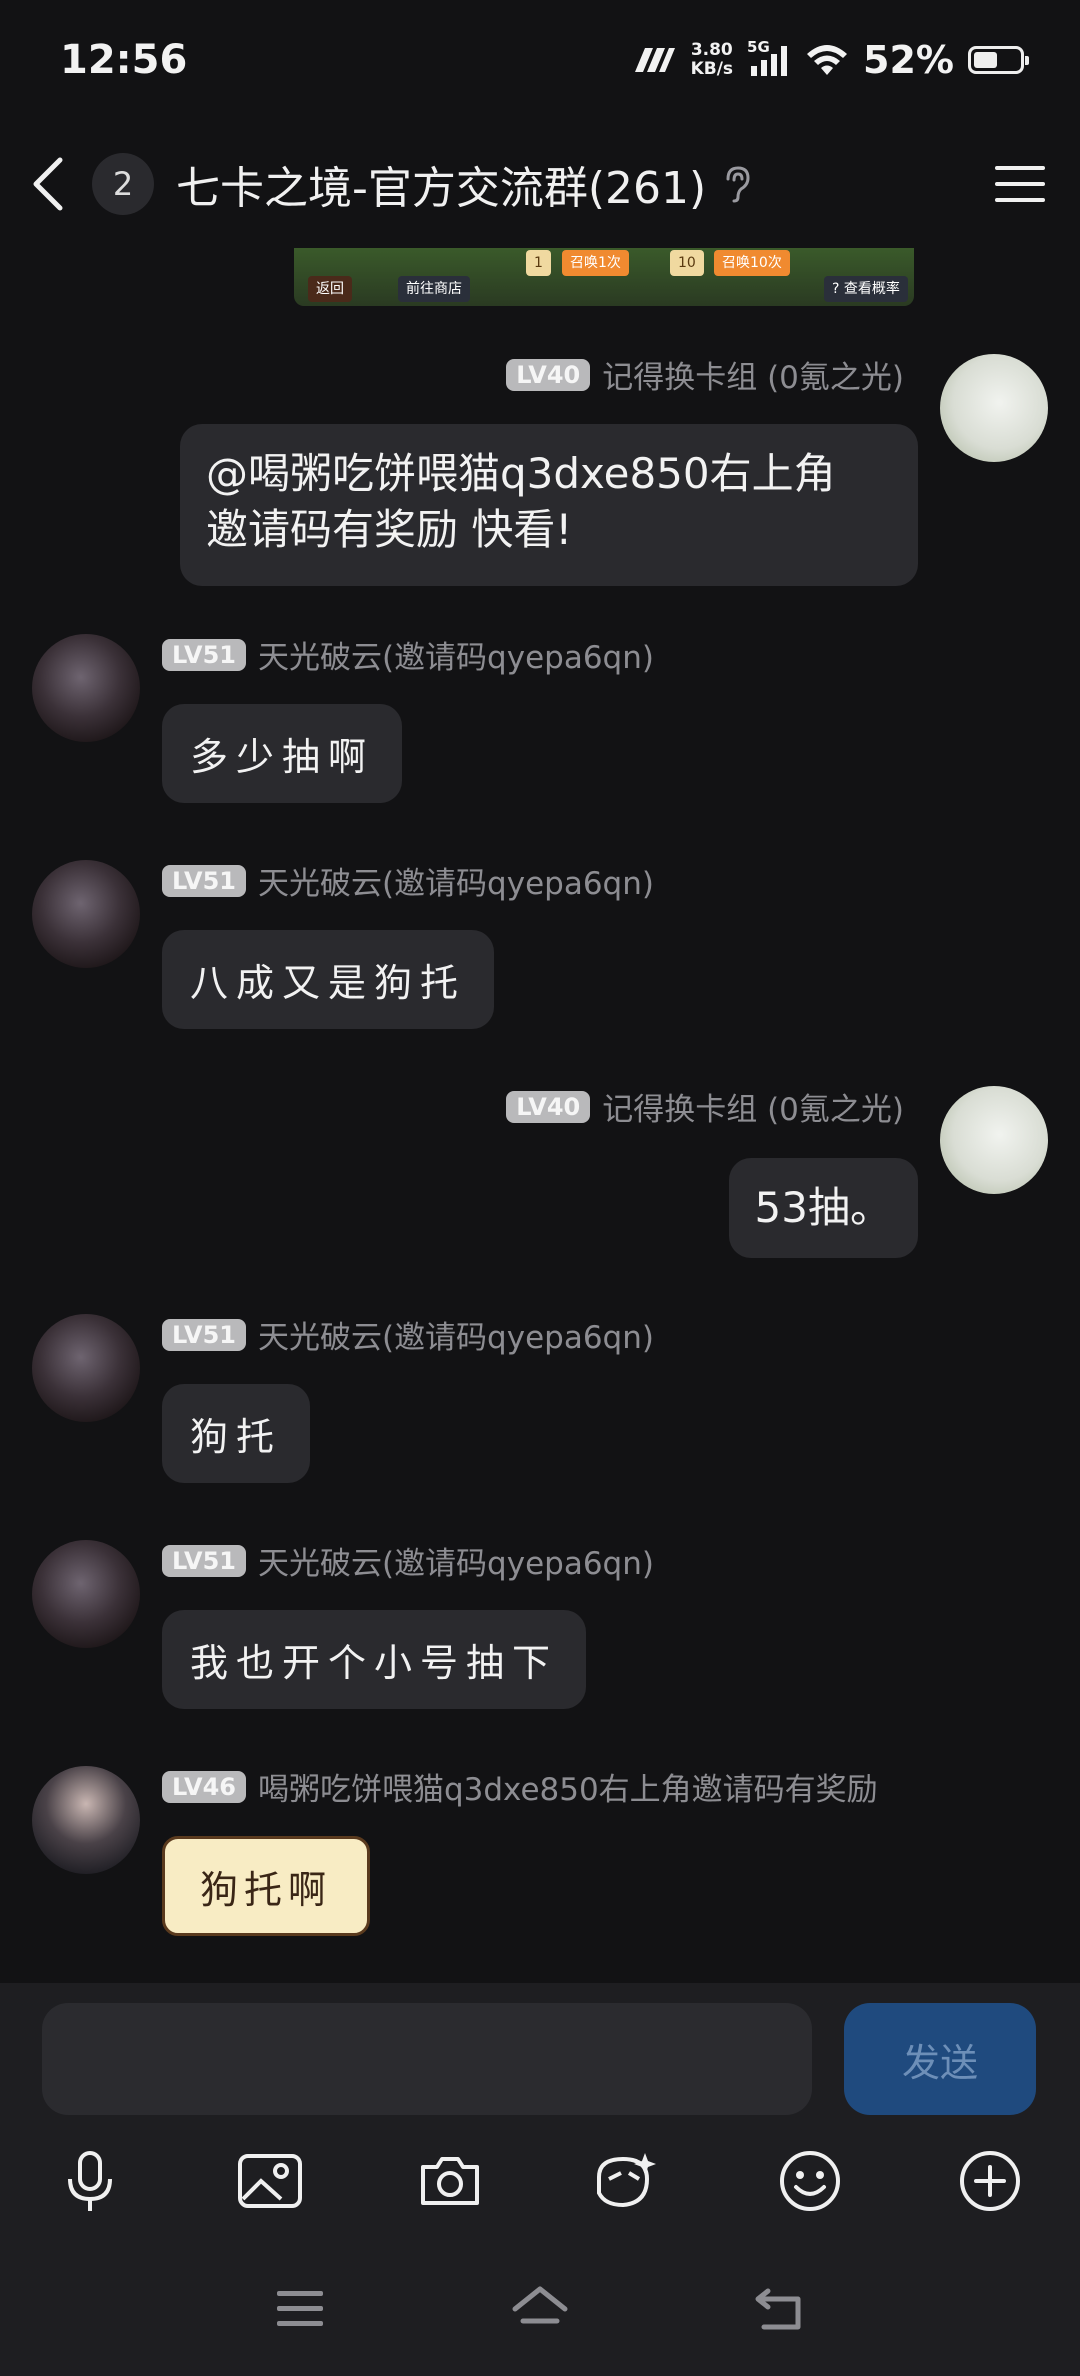 This screenshot has height=2376, width=1080. I want to click on menu-lines-icon, so click(300, 2308).